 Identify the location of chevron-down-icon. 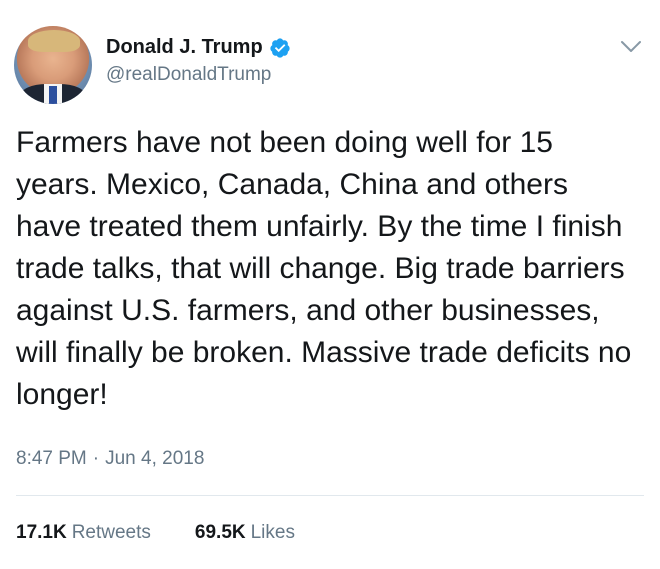
(631, 47).